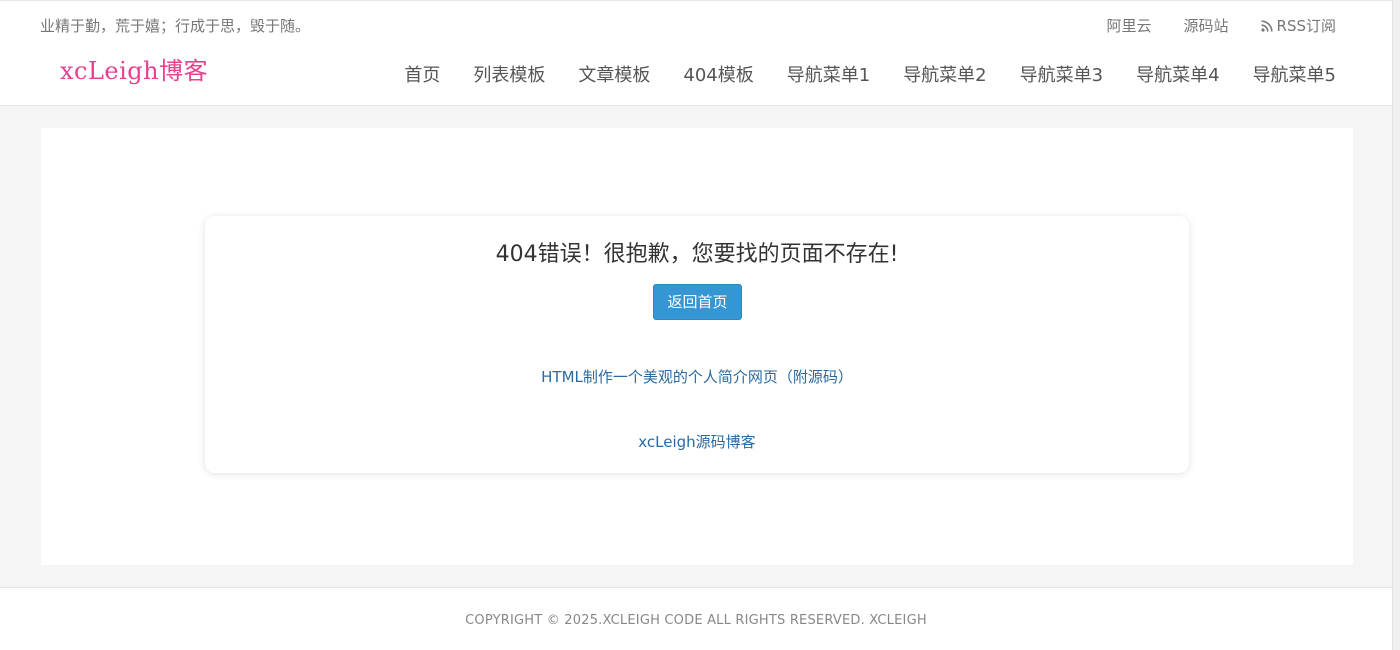 The height and width of the screenshot is (650, 1400). I want to click on top-links: 阿里云 源码站 RSS订阅, so click(1222, 25).